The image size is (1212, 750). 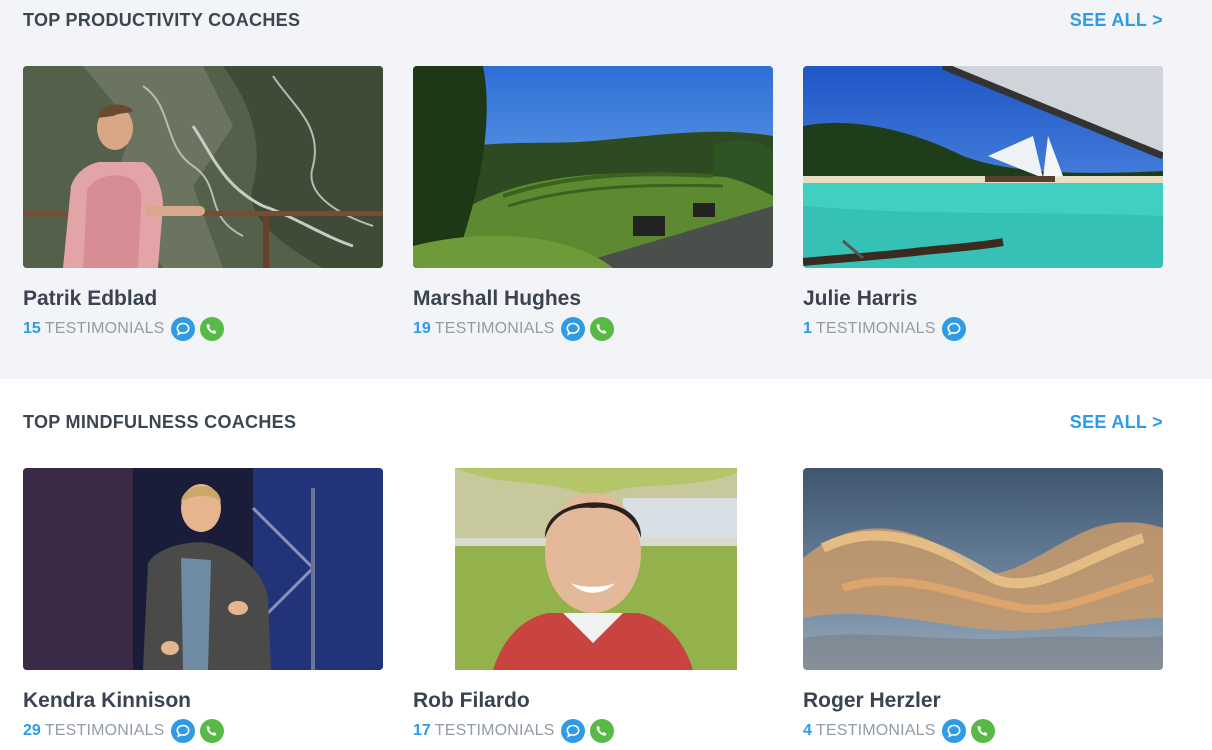 What do you see at coordinates (593, 422) in the screenshot?
I see `section-header: TOP MINDFULNESS COACHES SEE ALL >` at bounding box center [593, 422].